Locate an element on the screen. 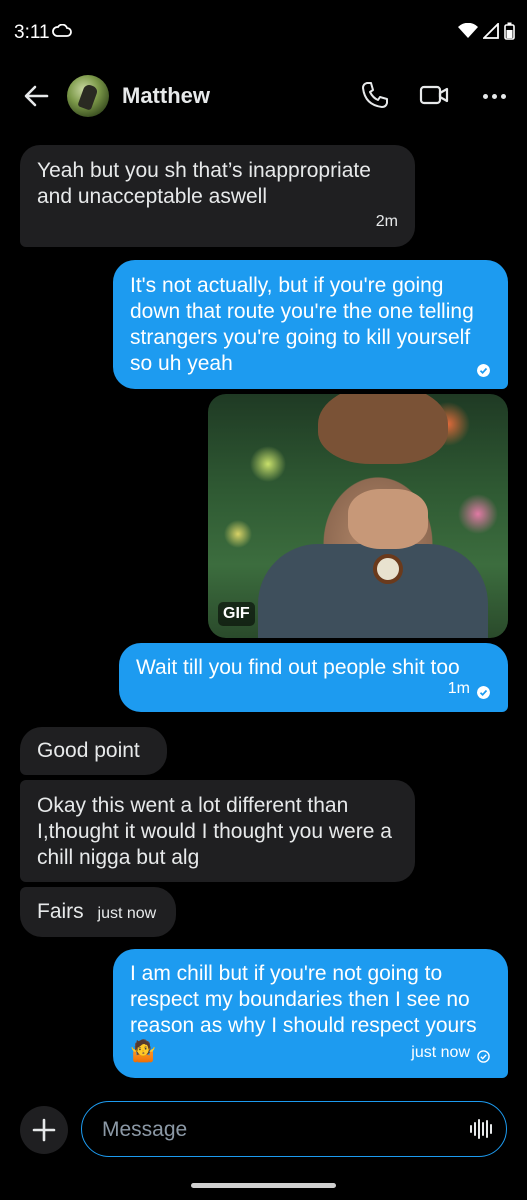 The width and height of the screenshot is (527, 1200). status-icons is located at coordinates (486, 31).